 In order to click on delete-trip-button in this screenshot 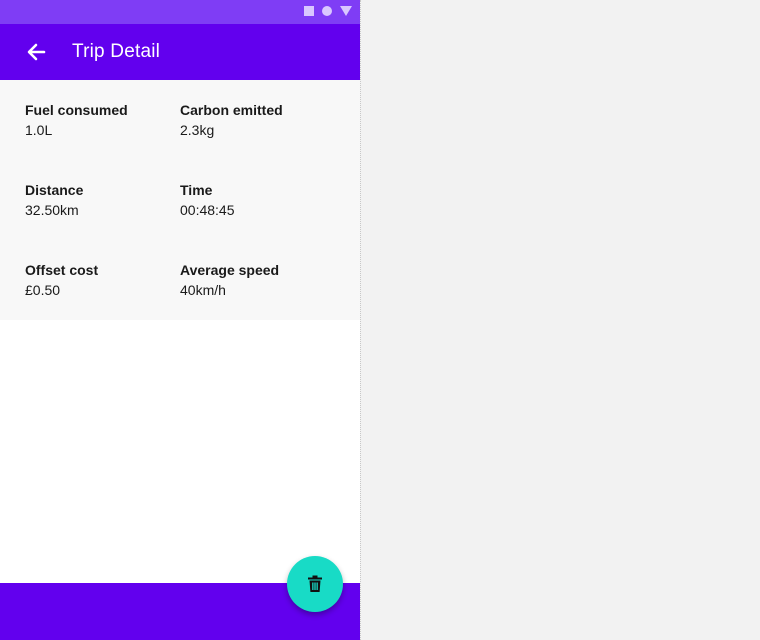, I will do `click(315, 584)`.